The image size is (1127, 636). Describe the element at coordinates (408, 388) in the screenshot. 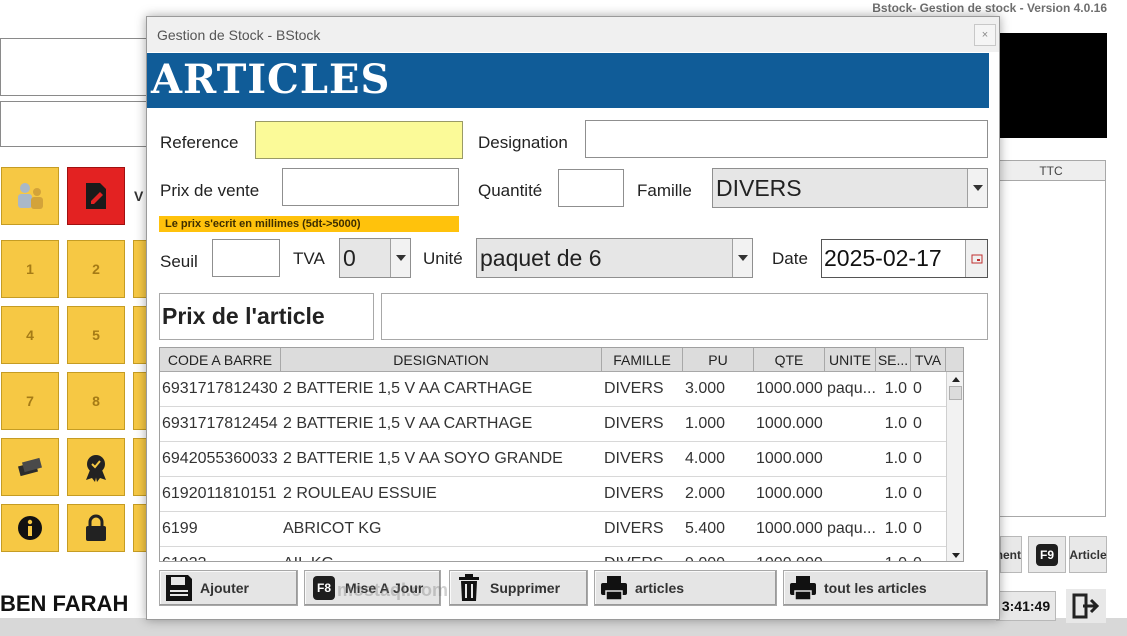

I see `cell-designation: 2 BATTERIE 1,5 V AA CARTHAGE` at that location.